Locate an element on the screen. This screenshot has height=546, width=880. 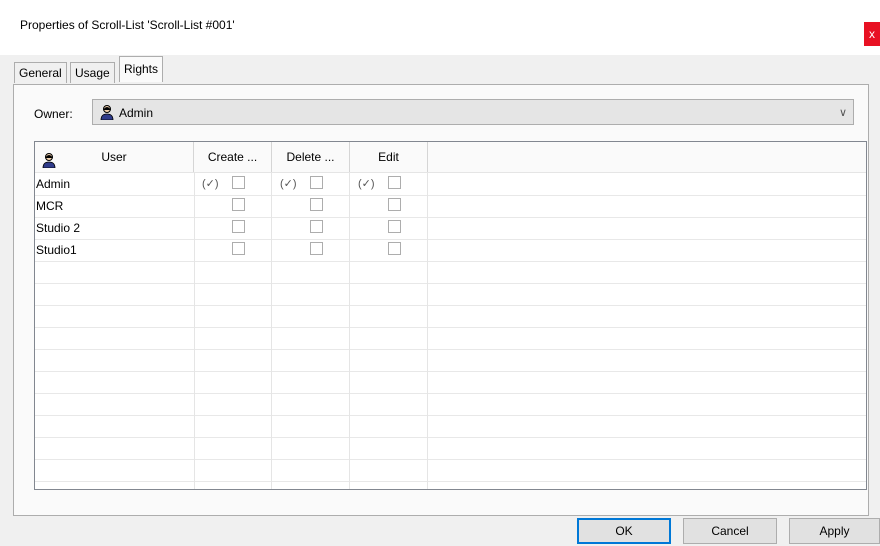
tab-usage: Usage is located at coordinates (92, 72).